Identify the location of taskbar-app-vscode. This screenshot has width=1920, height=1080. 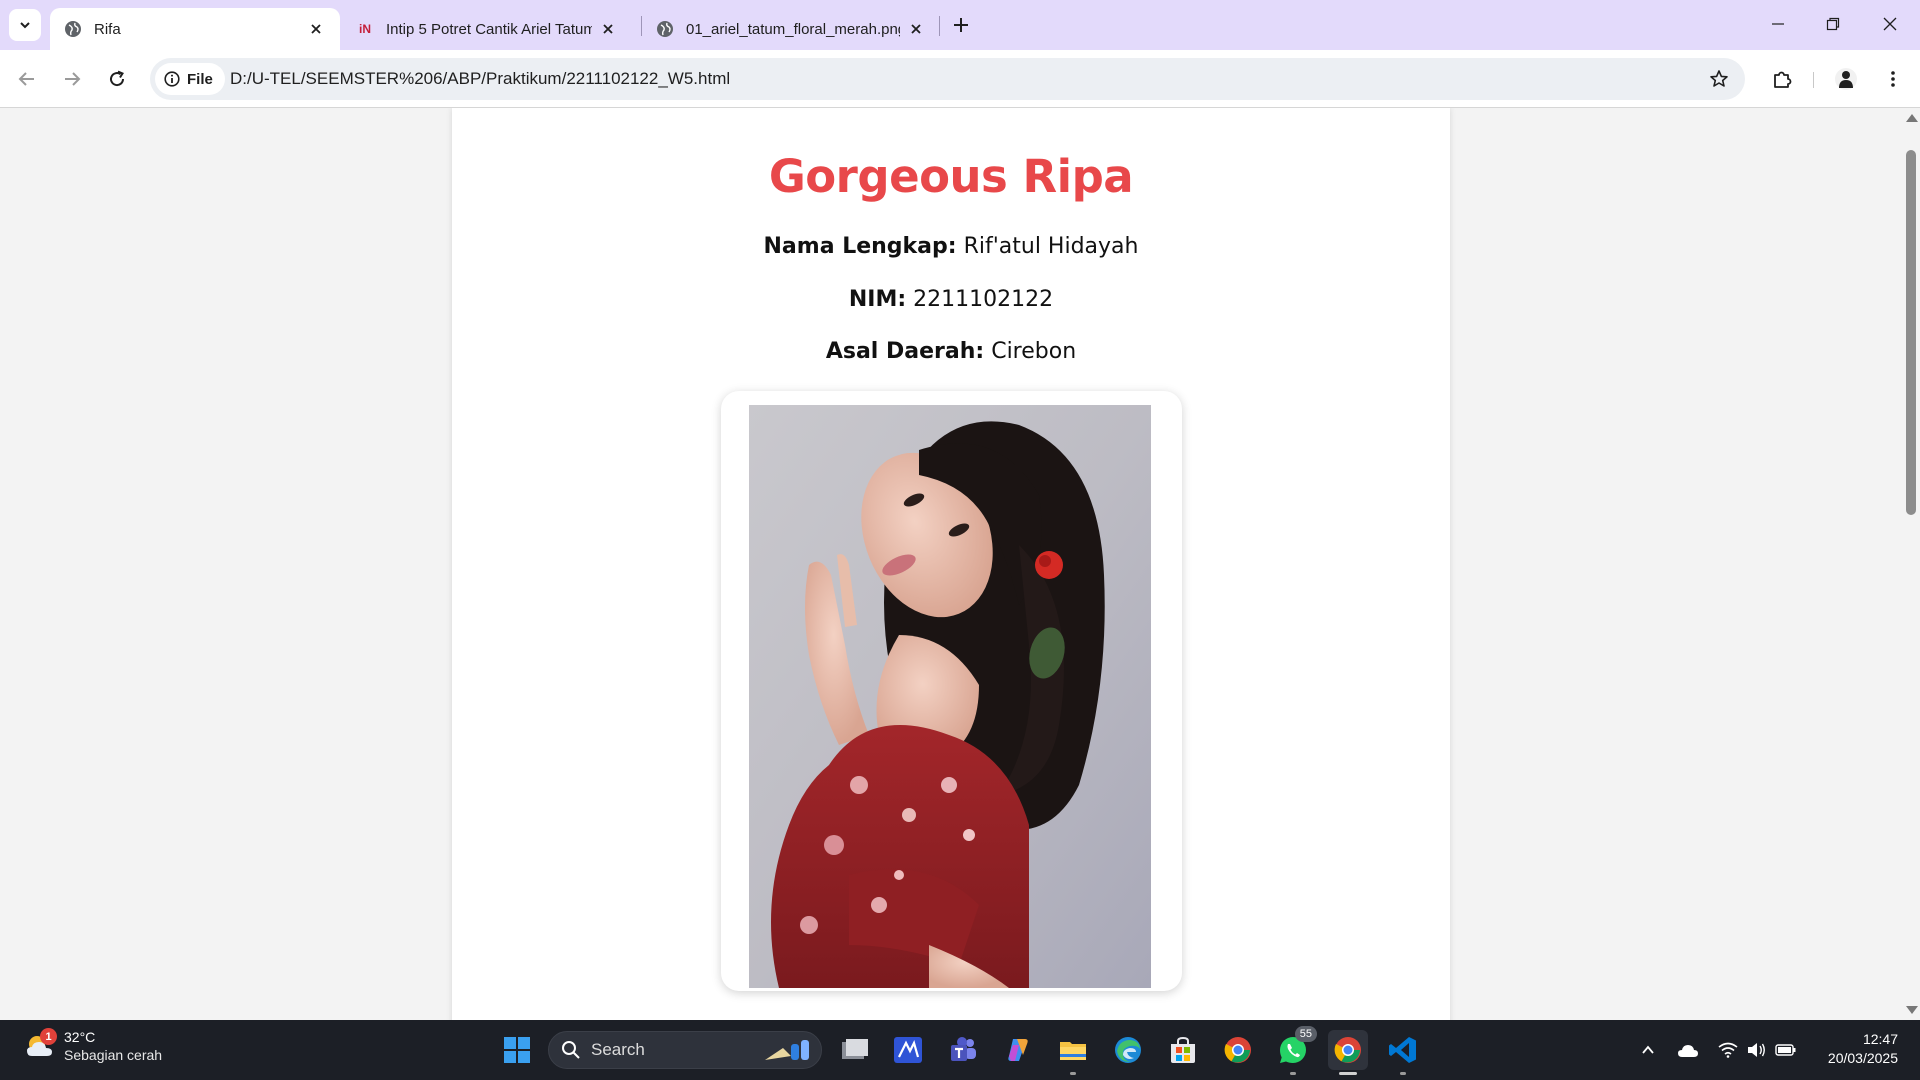
(1403, 1052).